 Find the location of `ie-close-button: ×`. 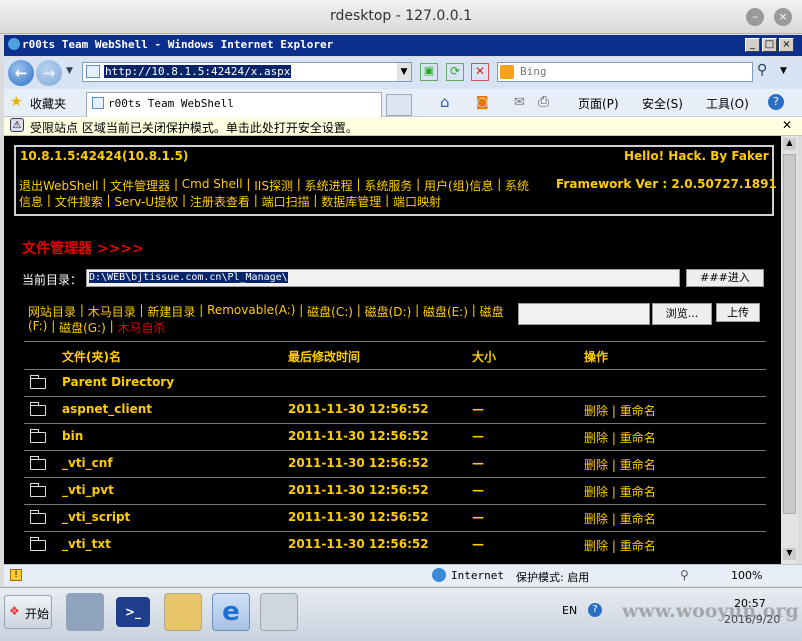

ie-close-button: × is located at coordinates (786, 45).